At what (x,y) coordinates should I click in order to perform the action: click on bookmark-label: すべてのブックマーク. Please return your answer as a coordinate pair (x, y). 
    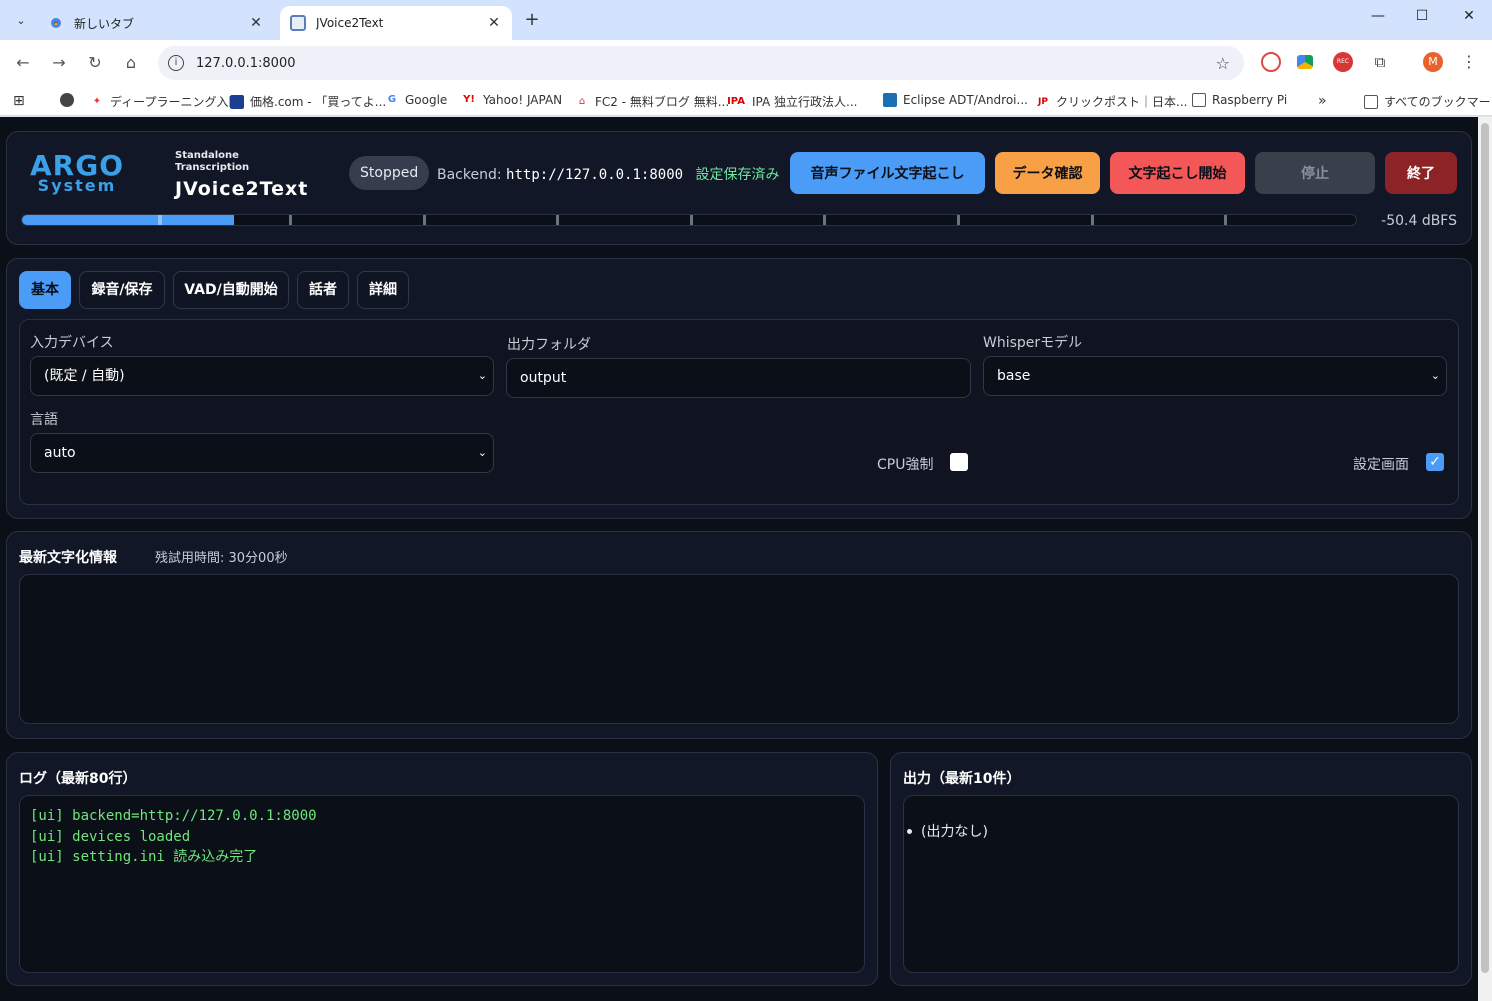
    Looking at the image, I should click on (1438, 102).